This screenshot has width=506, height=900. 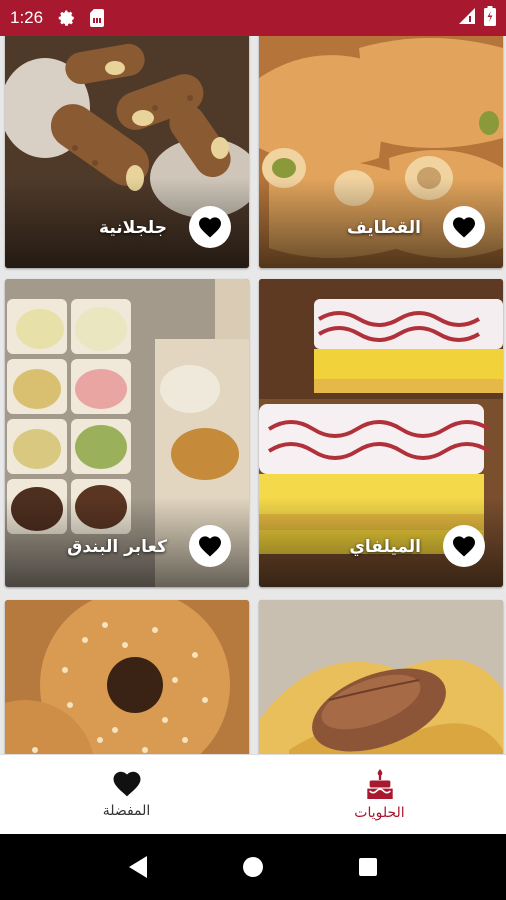 What do you see at coordinates (379, 783) in the screenshot?
I see `cake-icon` at bounding box center [379, 783].